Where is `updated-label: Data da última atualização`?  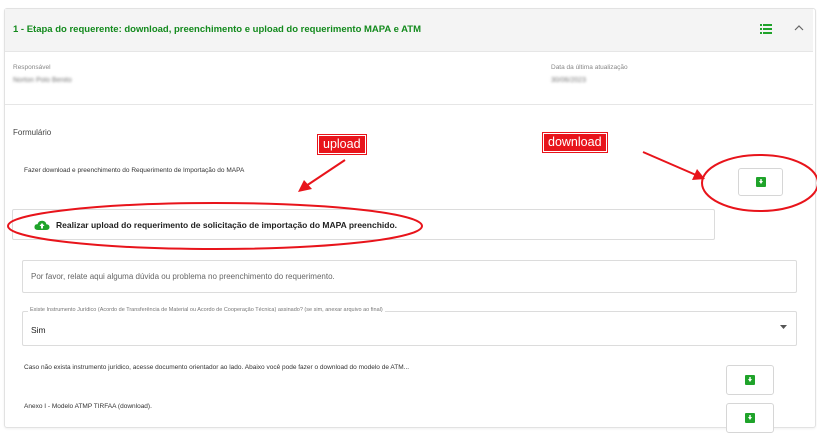
updated-label: Data da última atualização is located at coordinates (589, 67).